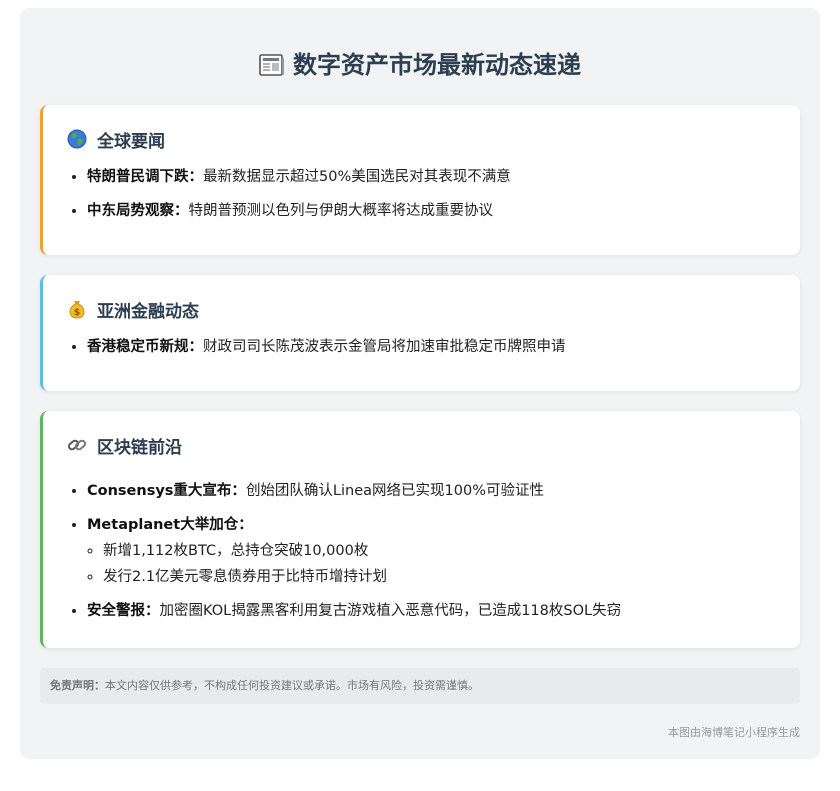  I want to click on disclaimer-text: 本文内容仅供参考，不构成任何投资建议或承诺。市场有风险，投资需谨慎。, so click(292, 685).